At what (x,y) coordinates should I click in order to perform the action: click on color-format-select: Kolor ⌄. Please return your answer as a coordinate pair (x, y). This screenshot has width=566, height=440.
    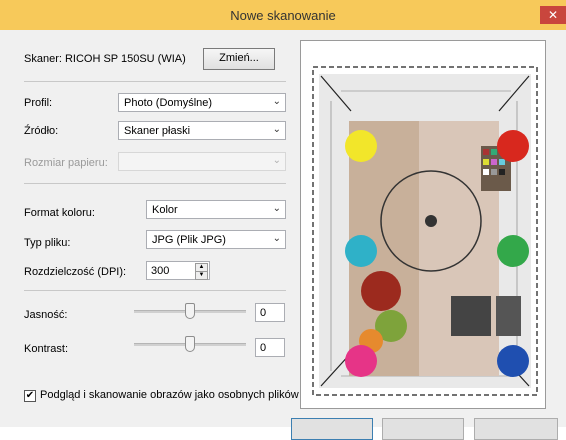
    Looking at the image, I should click on (216, 209).